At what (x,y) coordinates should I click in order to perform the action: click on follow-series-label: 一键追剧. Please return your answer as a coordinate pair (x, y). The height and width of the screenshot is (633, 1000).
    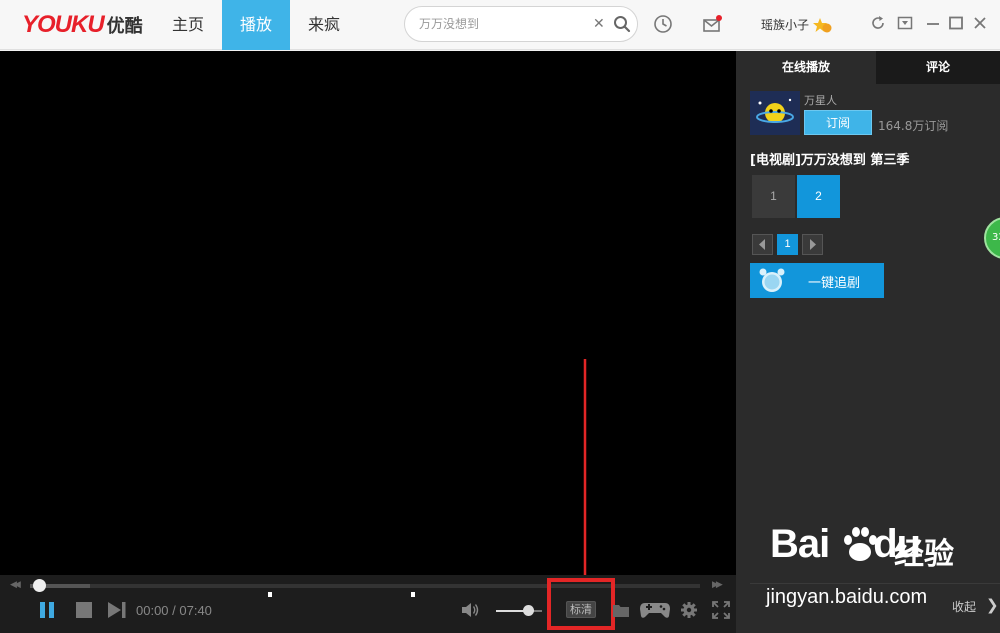
    Looking at the image, I should click on (834, 283).